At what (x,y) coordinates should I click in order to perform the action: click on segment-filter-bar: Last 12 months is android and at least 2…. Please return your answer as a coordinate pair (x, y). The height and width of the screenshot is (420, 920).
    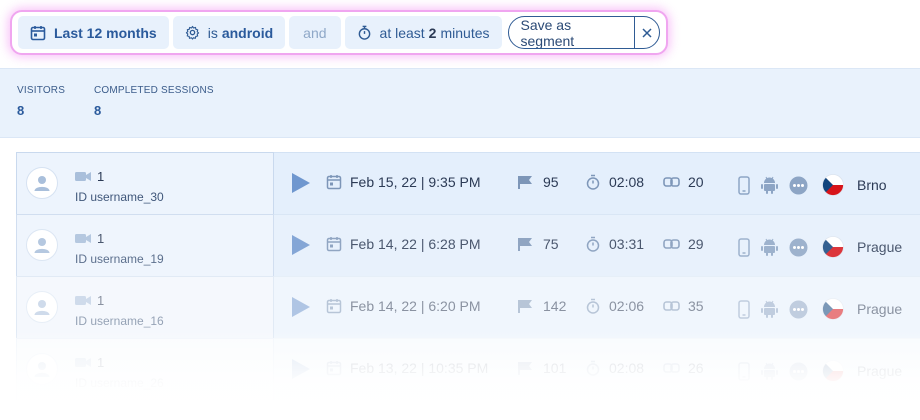
    Looking at the image, I should click on (339, 32).